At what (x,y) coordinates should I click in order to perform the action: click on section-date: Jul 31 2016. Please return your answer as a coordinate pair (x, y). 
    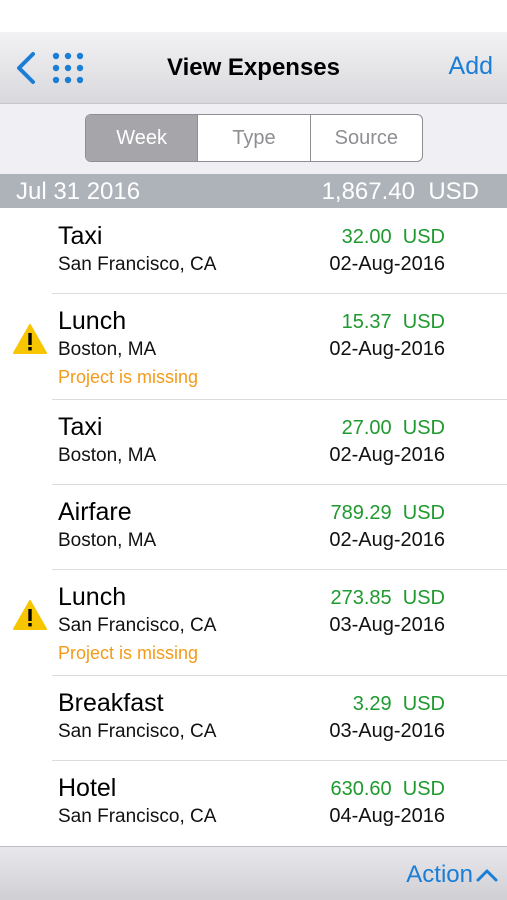
    Looking at the image, I should click on (78, 191).